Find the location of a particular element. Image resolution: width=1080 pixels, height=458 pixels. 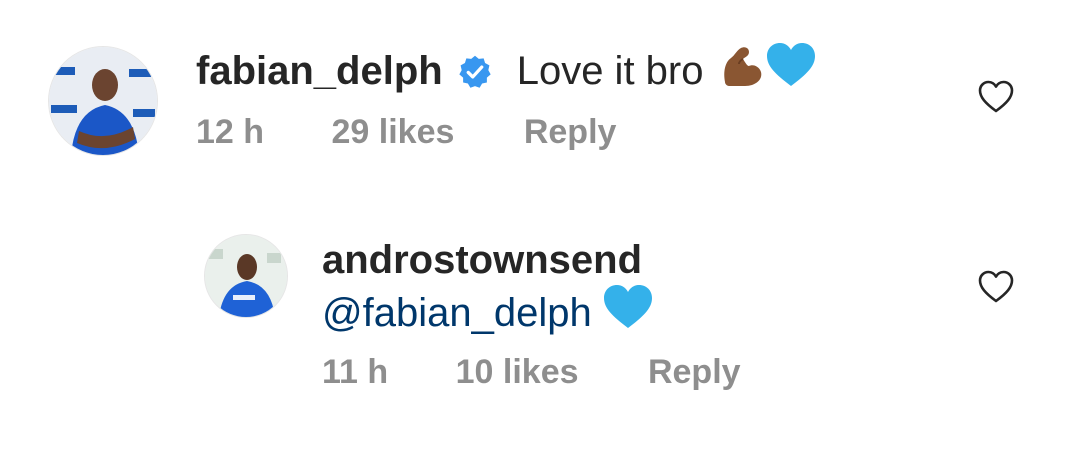

comment-username: fabian_delph is located at coordinates (319, 71).